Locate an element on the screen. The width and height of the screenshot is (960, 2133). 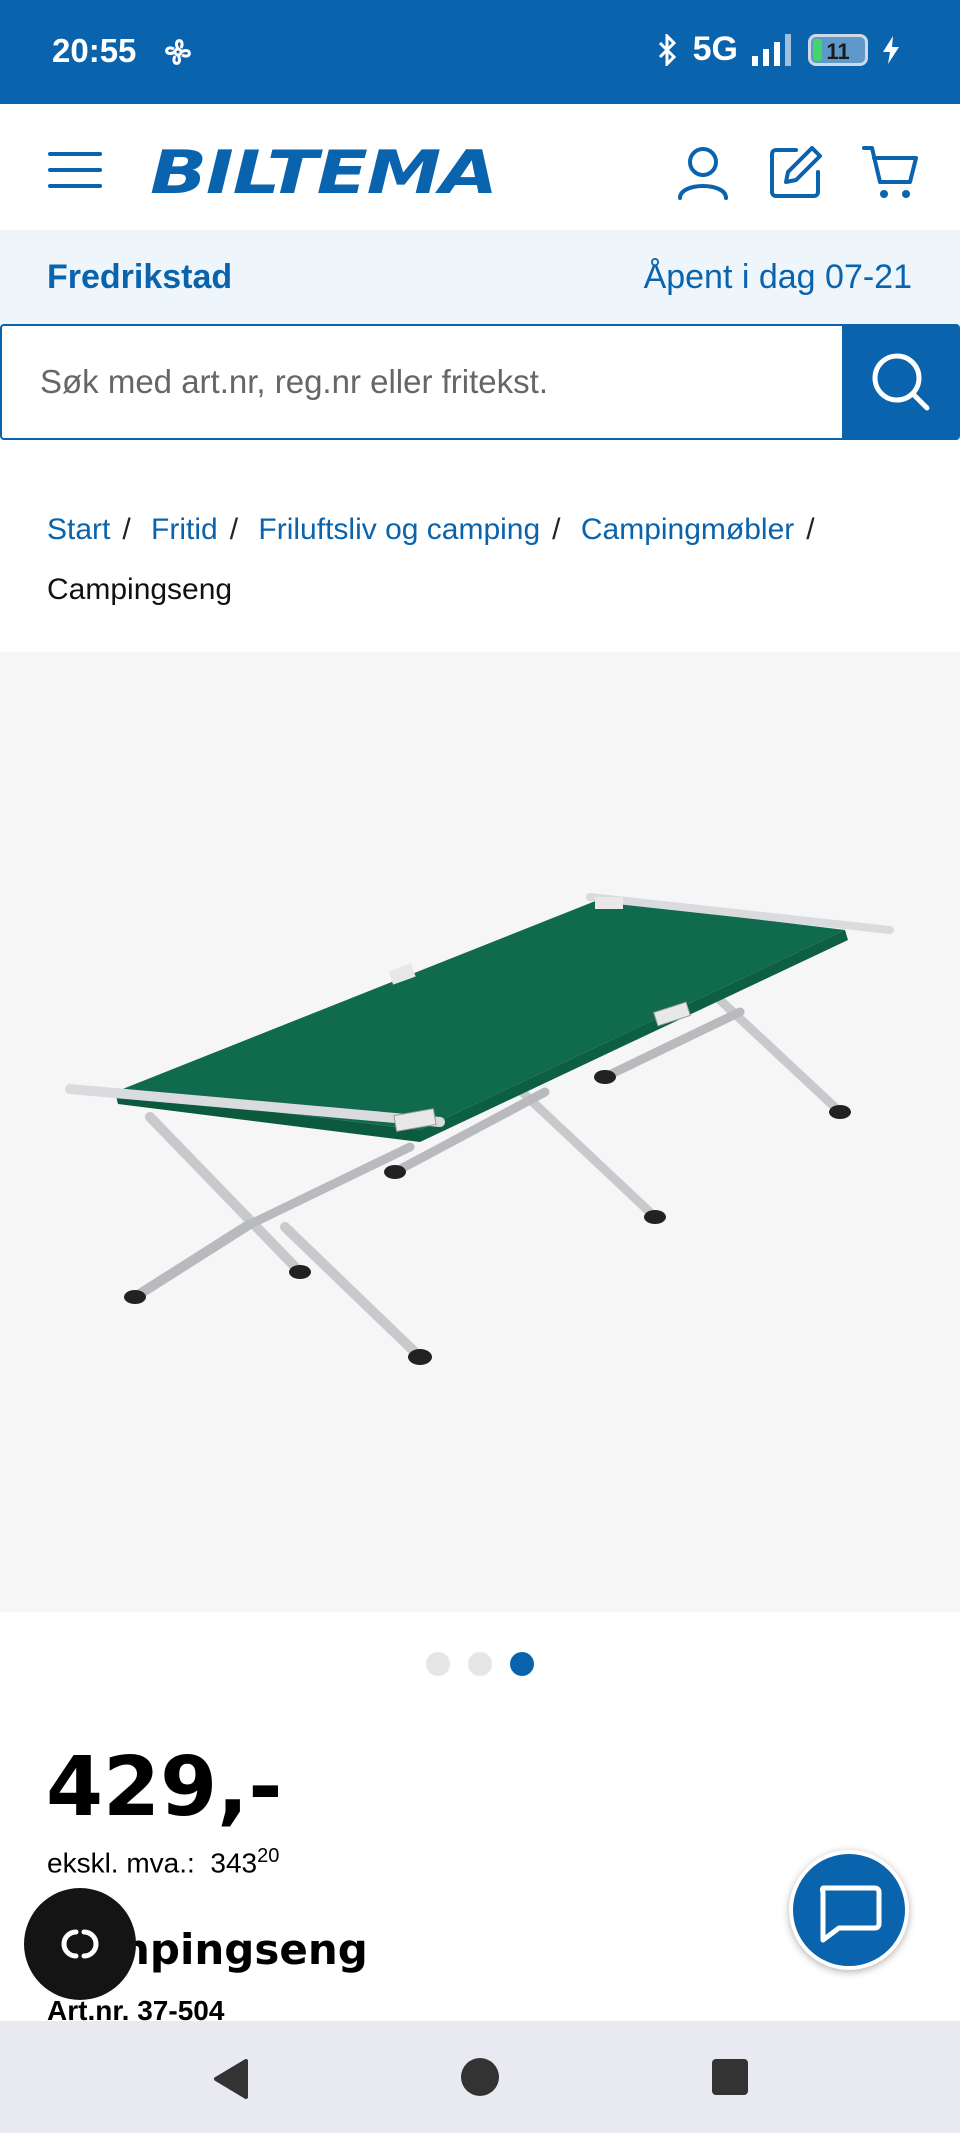
cookie-settings-button is located at coordinates (80, 1944).